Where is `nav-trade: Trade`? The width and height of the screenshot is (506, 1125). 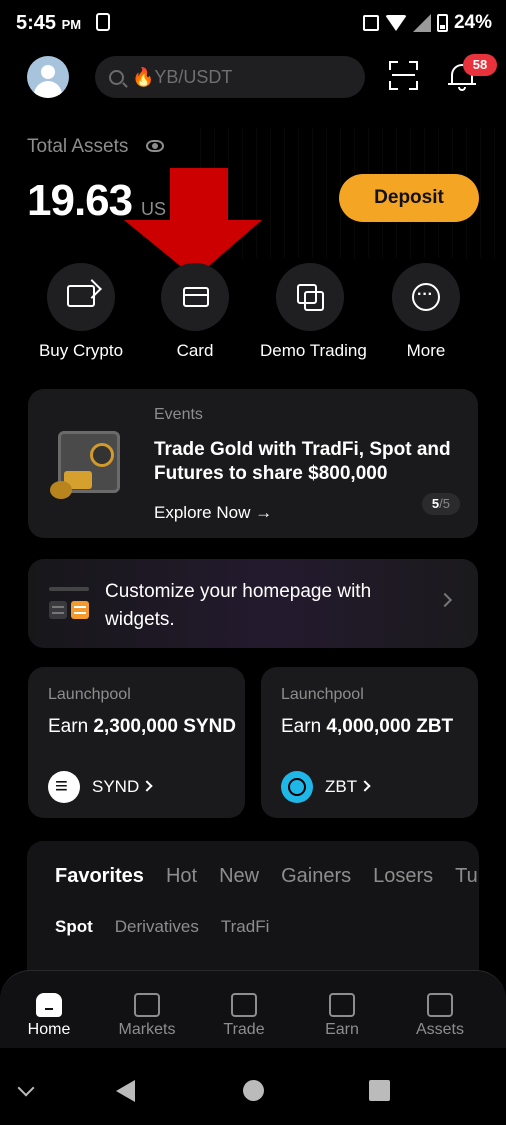
nav-trade: Trade is located at coordinates (244, 1016).